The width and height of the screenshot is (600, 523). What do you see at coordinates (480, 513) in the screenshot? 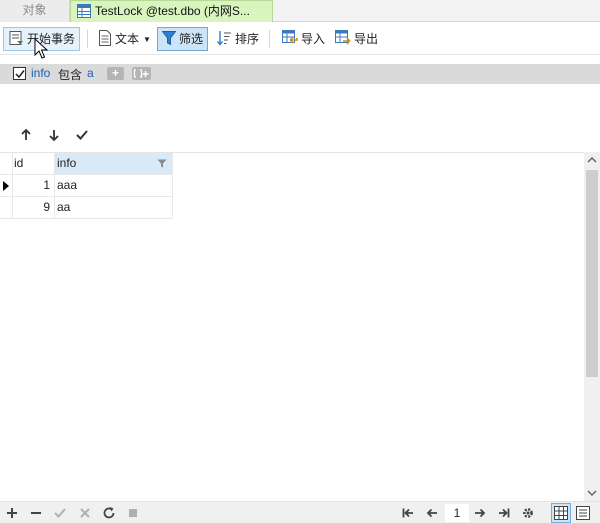
I see `next-page-icon` at bounding box center [480, 513].